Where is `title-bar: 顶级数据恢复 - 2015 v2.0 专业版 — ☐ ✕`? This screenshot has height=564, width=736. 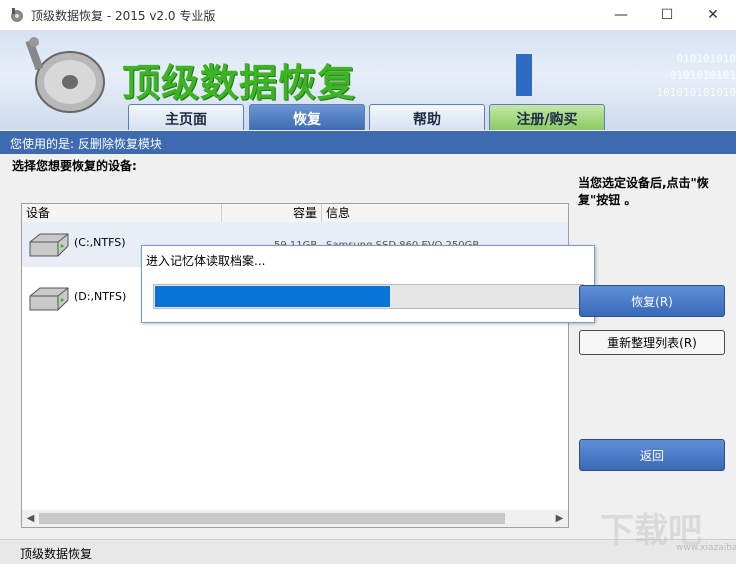
title-bar: 顶级数据恢复 - 2015 v2.0 专业版 — ☐ ✕ is located at coordinates (368, 15).